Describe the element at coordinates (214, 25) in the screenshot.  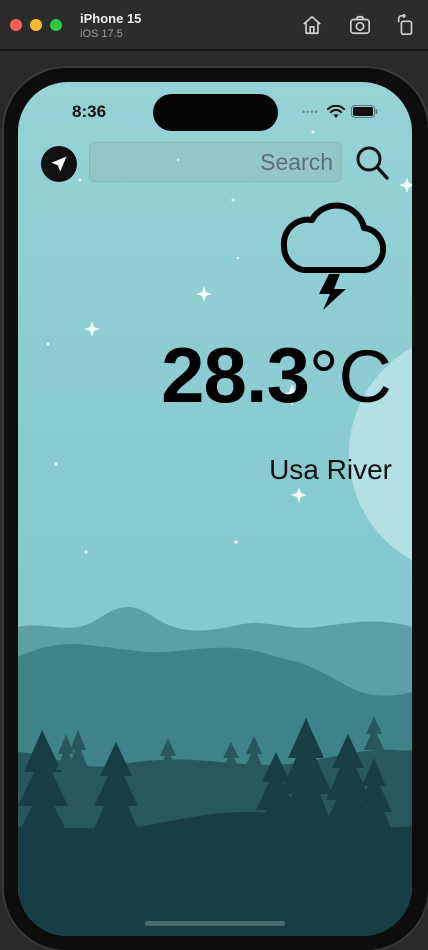
I see `simulator-titlebar: iPhone 15 iOS 17.5` at that location.